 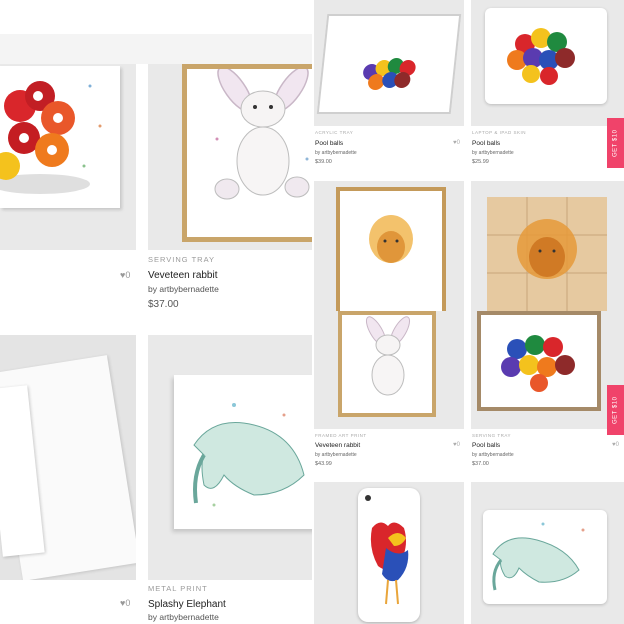 I want to click on phone-case, so click(x=389, y=555).